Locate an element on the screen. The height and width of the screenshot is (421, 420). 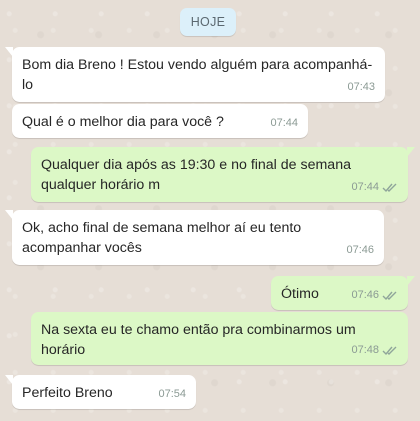
message-bubble-incoming: Qual é o melhor dia para você ? 07:44 is located at coordinates (160, 121).